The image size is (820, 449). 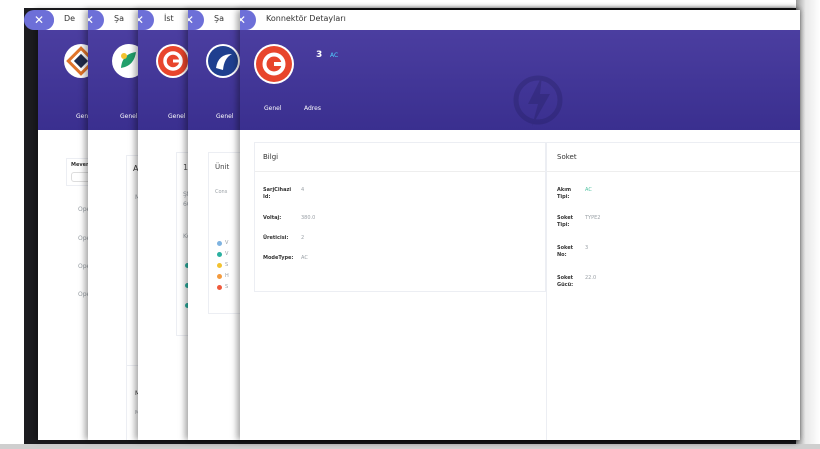 I want to click on info-card-divider, so click(x=400, y=171).